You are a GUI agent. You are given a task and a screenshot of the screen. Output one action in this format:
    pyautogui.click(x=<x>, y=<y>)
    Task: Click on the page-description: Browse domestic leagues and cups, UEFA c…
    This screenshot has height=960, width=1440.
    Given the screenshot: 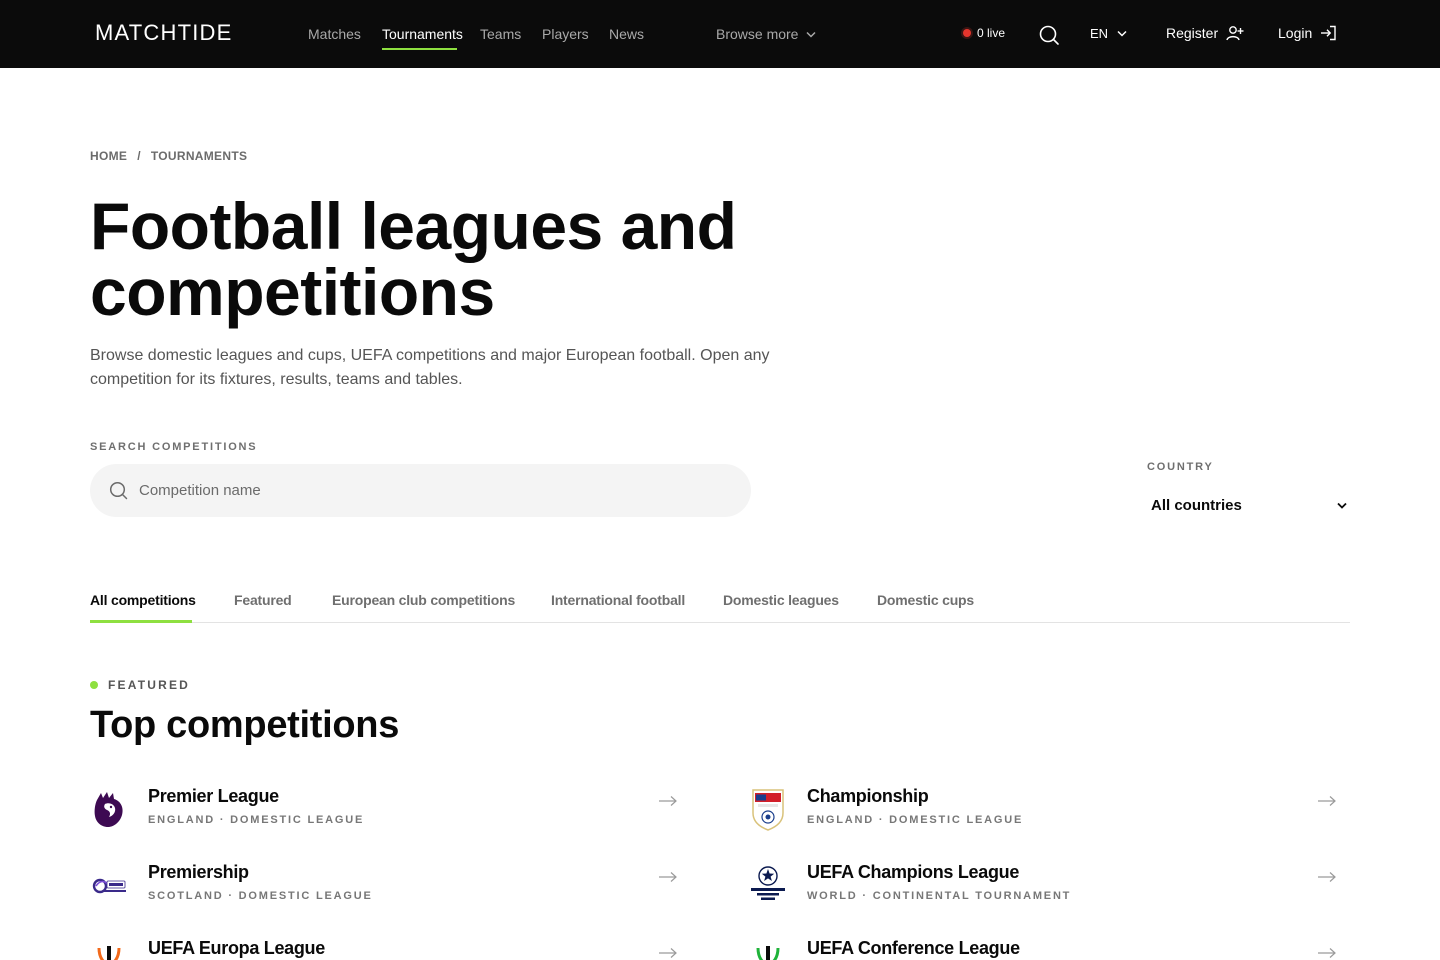 What is the action you would take?
    pyautogui.click(x=430, y=367)
    